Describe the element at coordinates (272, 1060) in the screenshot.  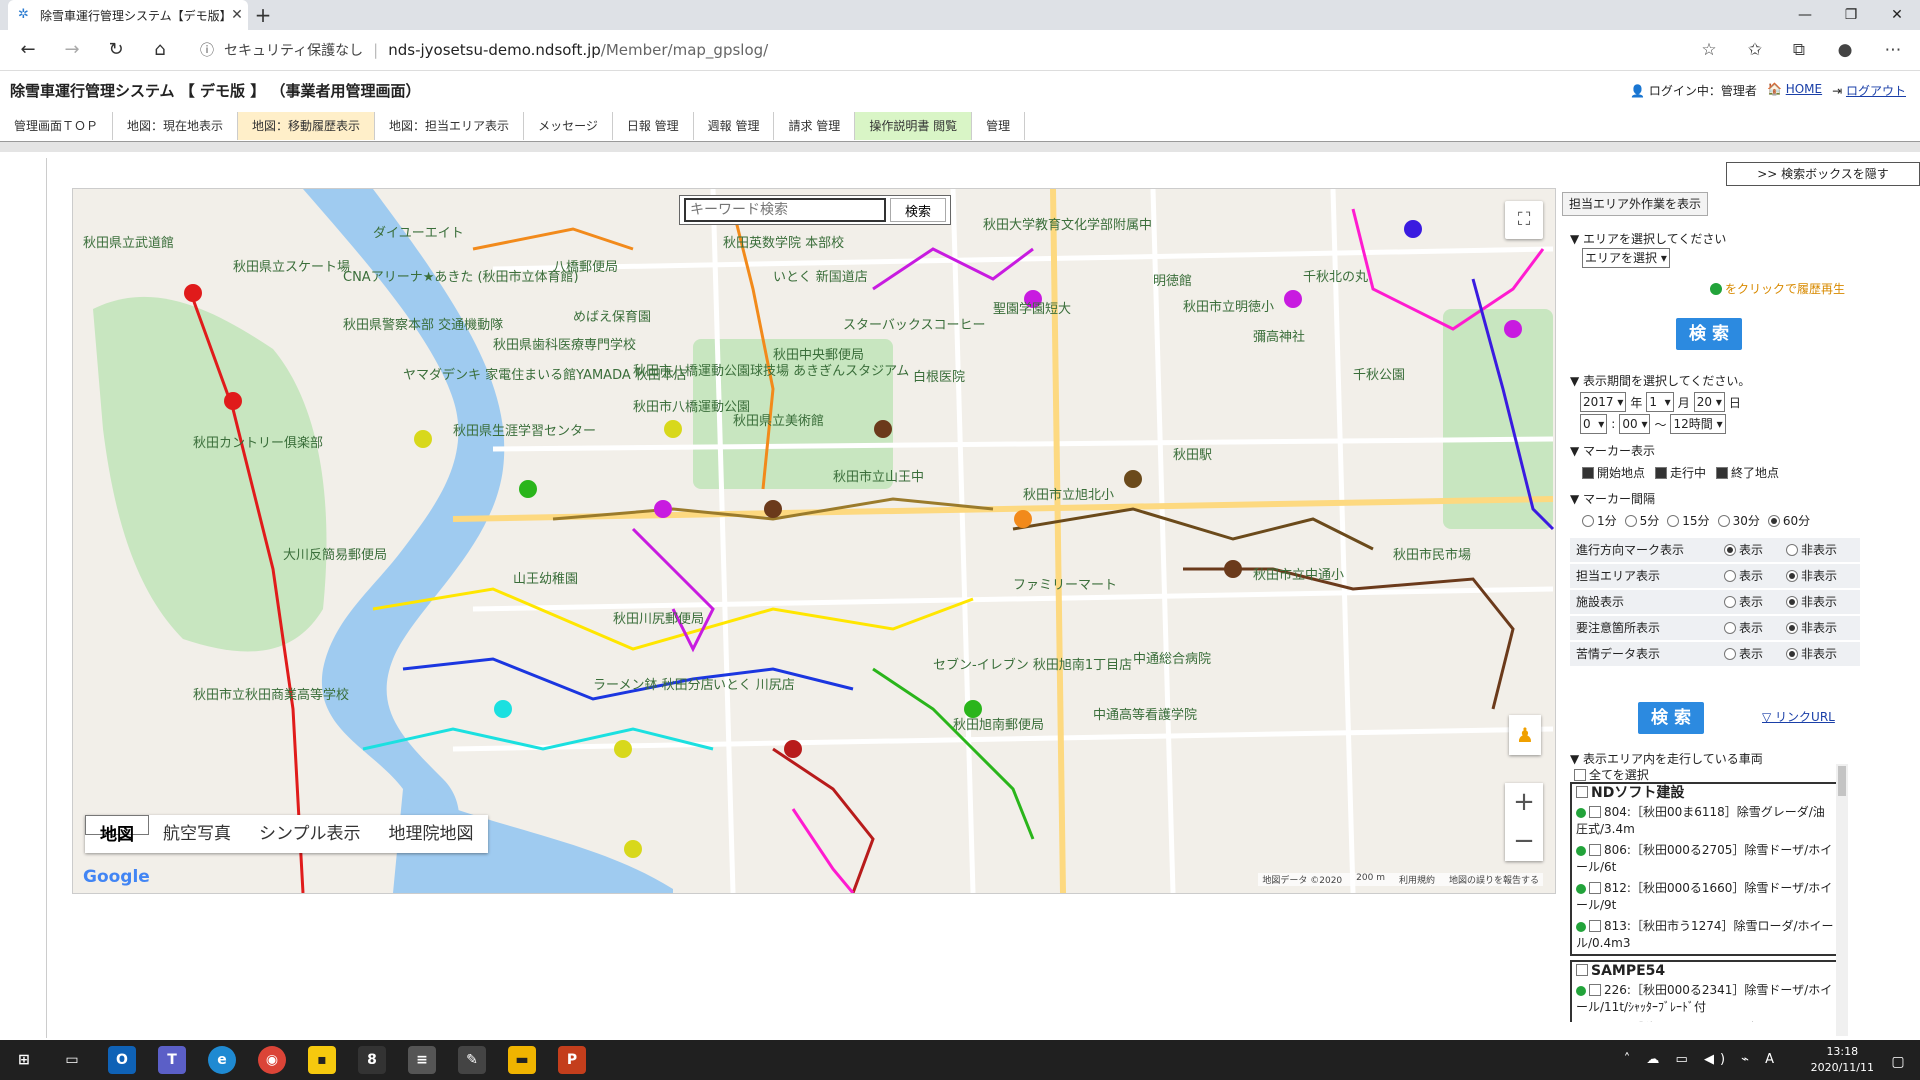
I see `chrome-icon: ◉` at that location.